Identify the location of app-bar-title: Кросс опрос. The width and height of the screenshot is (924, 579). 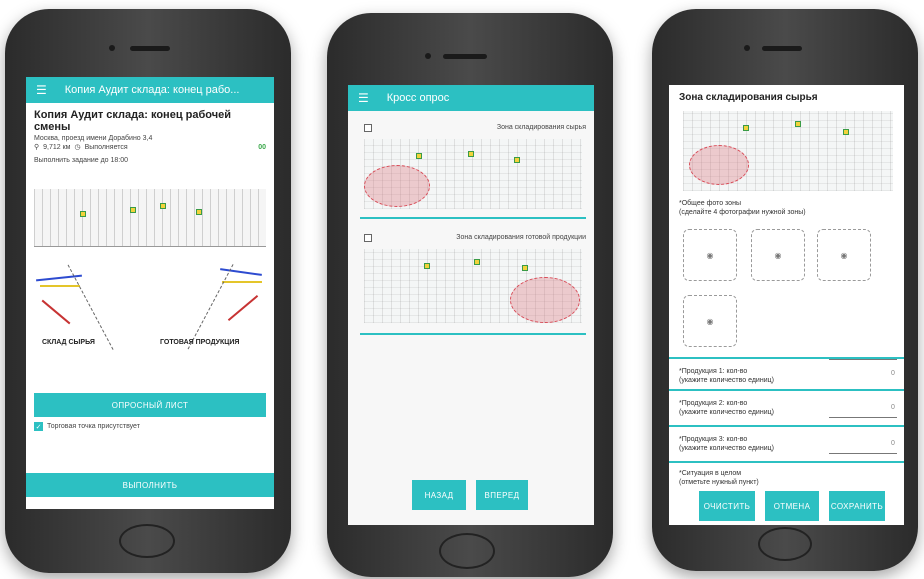
(418, 98).